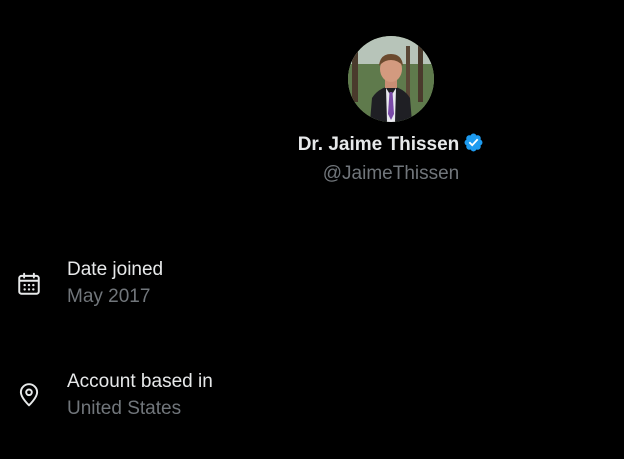 The height and width of the screenshot is (459, 624). Describe the element at coordinates (473, 142) in the screenshot. I see `verified-badge-icon` at that location.